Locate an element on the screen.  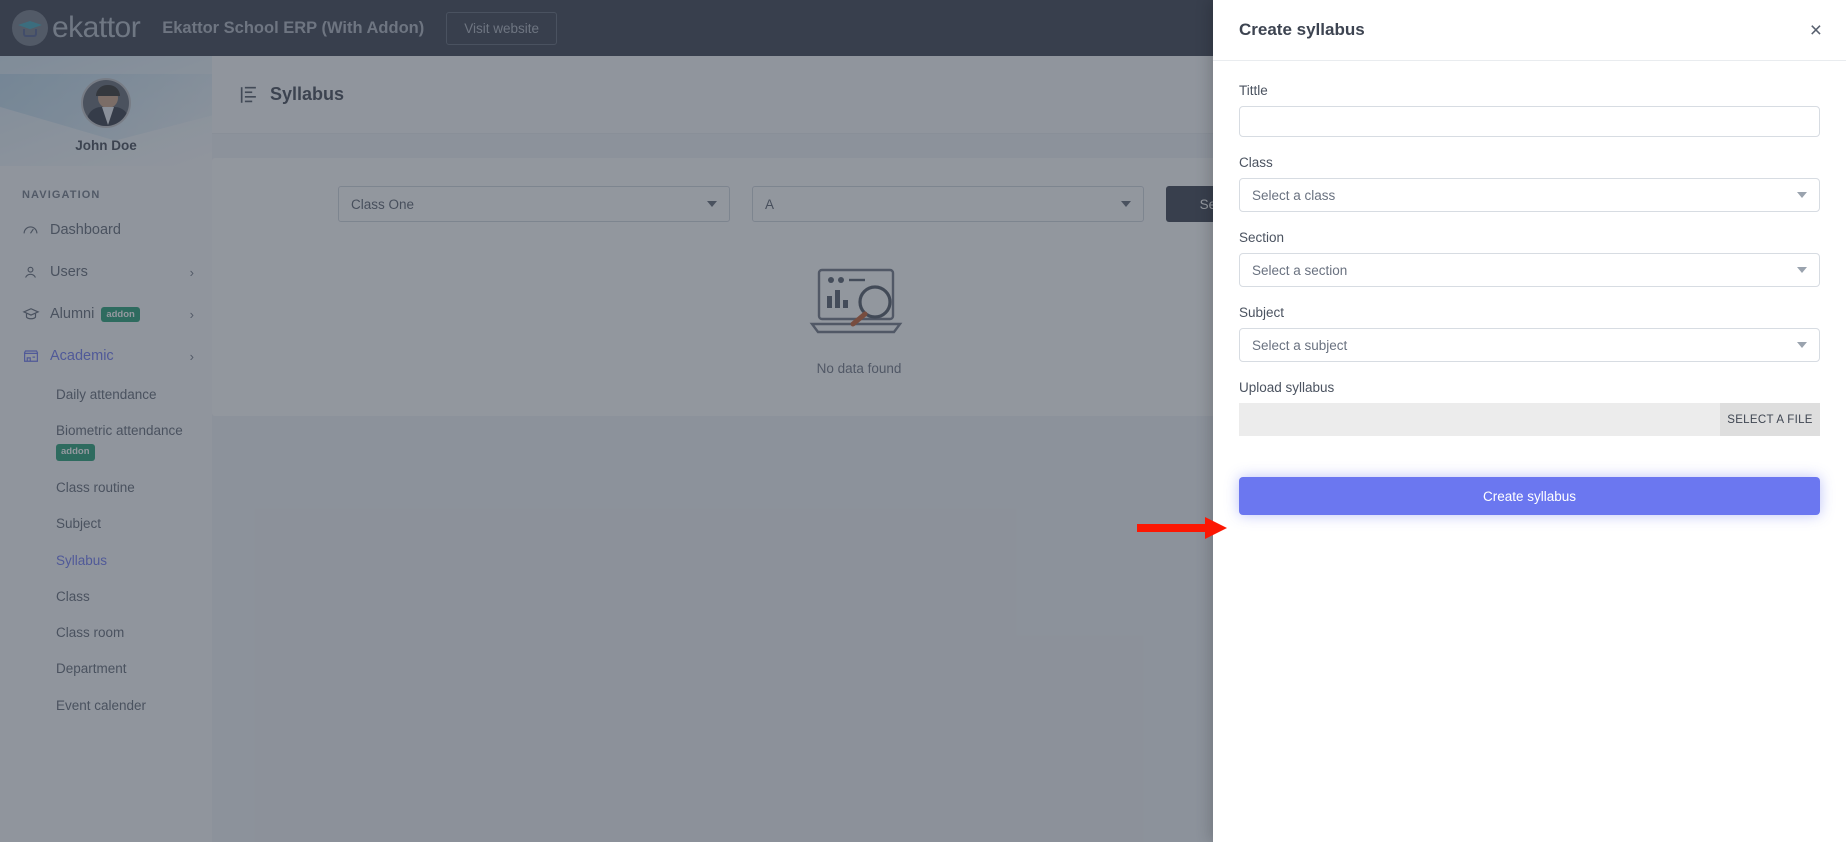
section-select-value: Select a section is located at coordinates (1300, 270).